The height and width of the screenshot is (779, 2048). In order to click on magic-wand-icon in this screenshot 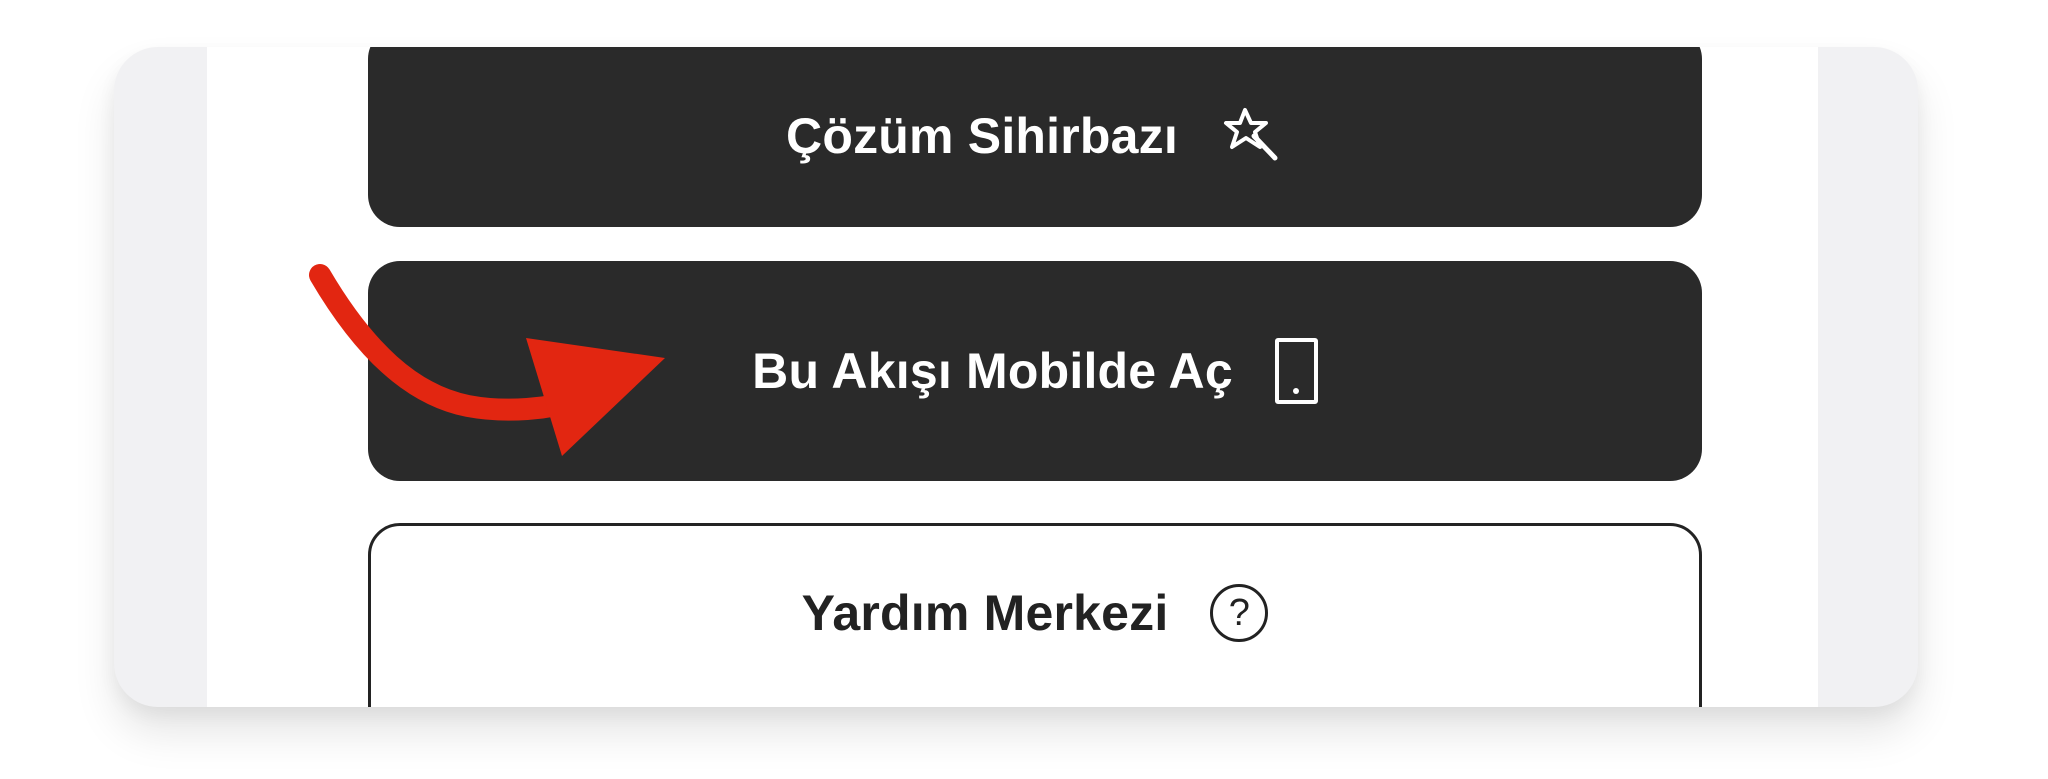, I will do `click(1252, 136)`.